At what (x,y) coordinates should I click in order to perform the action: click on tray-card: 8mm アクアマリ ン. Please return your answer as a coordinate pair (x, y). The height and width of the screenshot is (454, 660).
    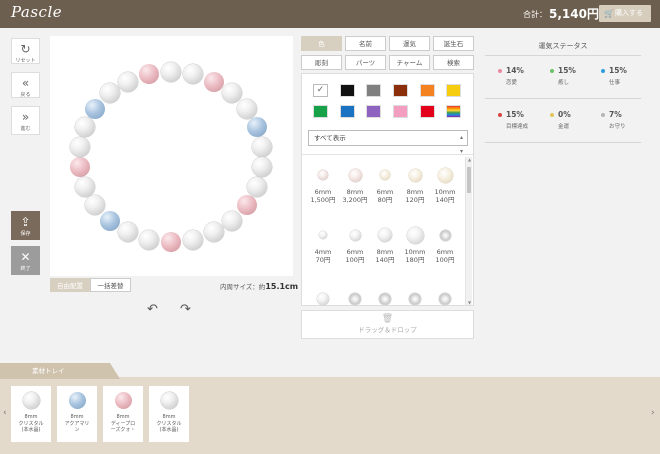
    Looking at the image, I should click on (77, 414).